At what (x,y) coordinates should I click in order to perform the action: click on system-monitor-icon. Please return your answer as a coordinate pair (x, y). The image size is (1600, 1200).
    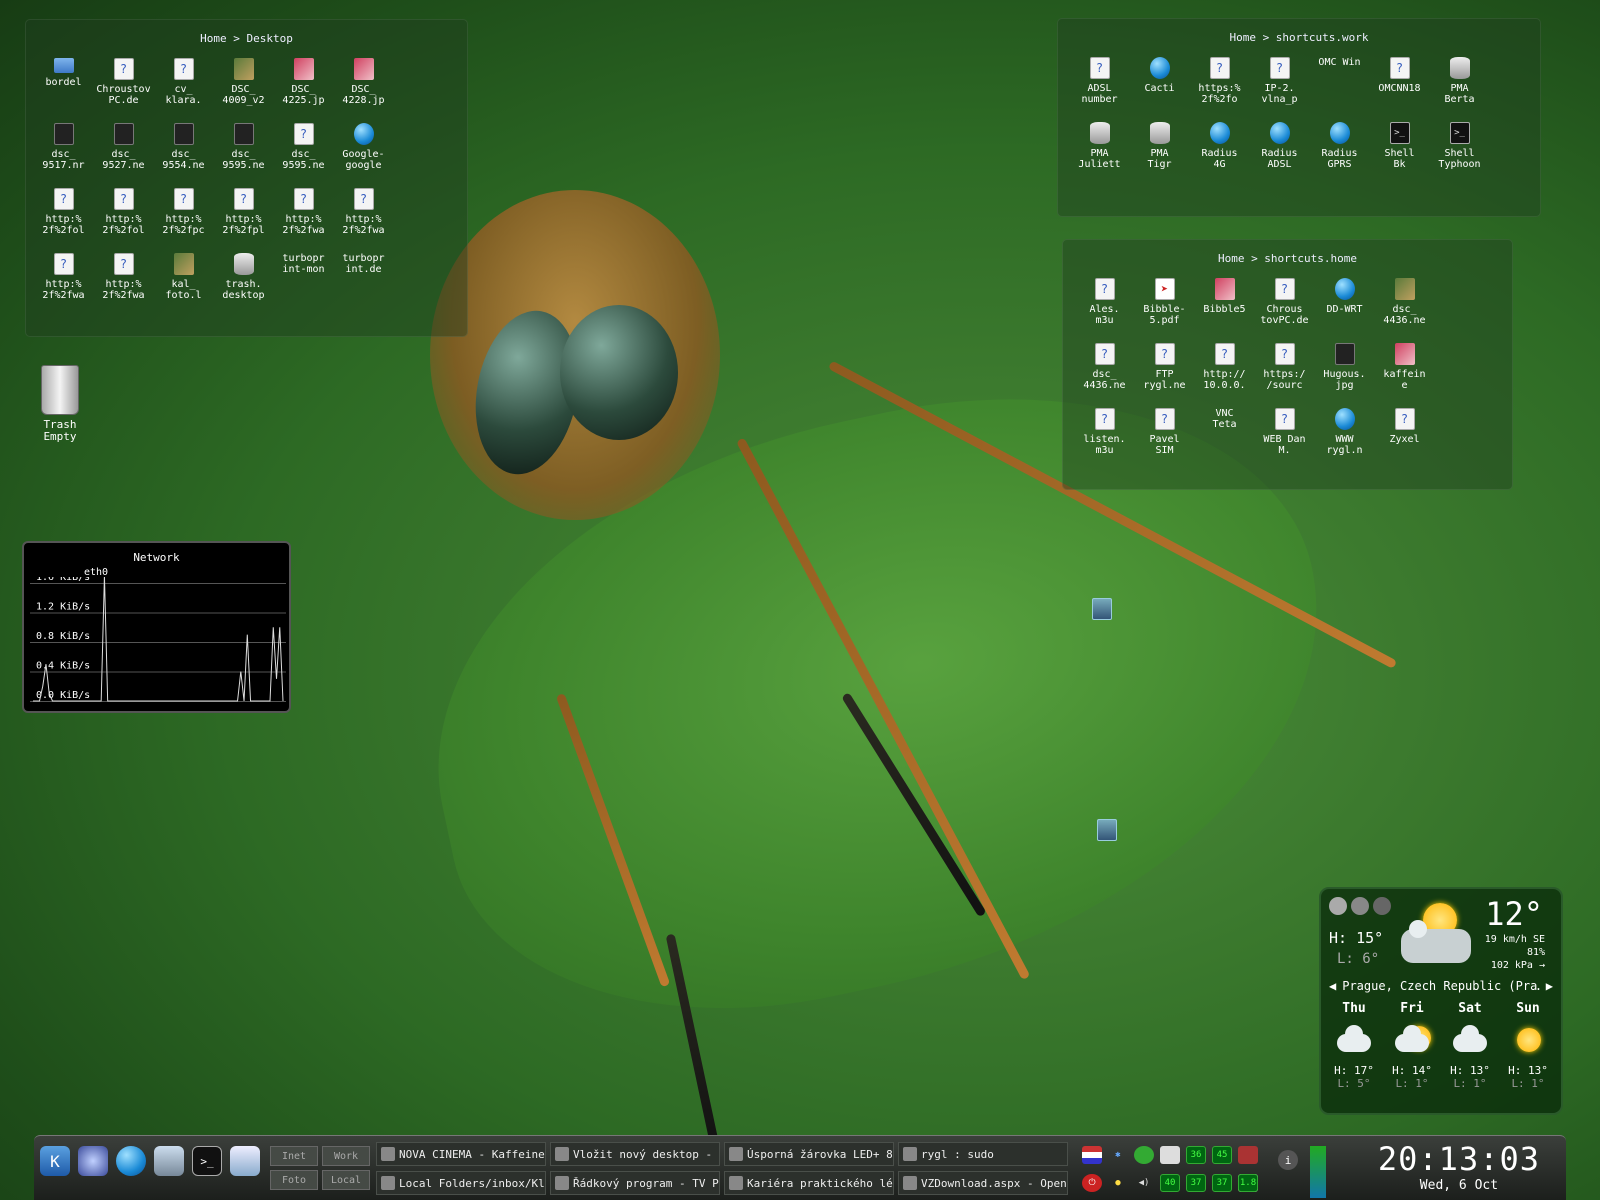
    Looking at the image, I should click on (169, 1161).